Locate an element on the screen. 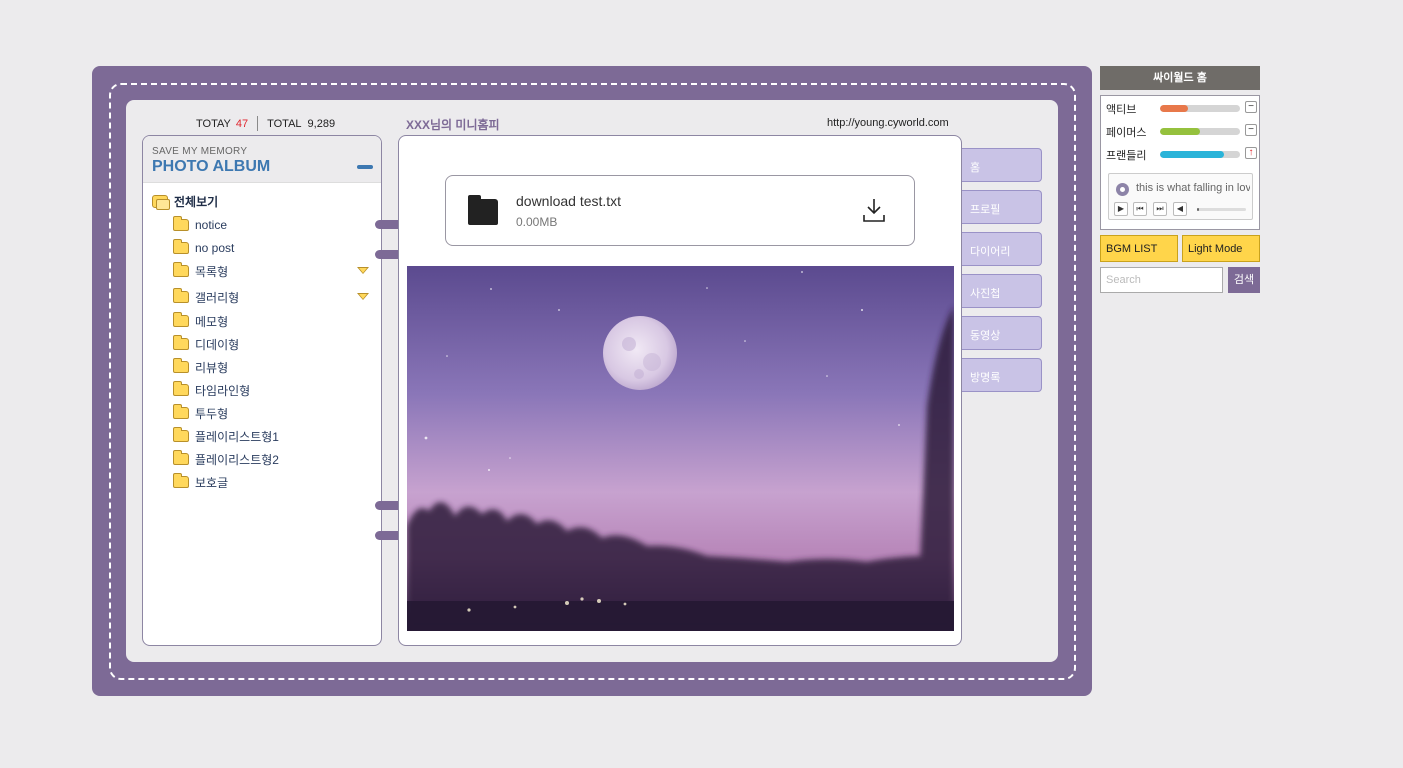 The height and width of the screenshot is (768, 1403). counter-divider is located at coordinates (258, 123).